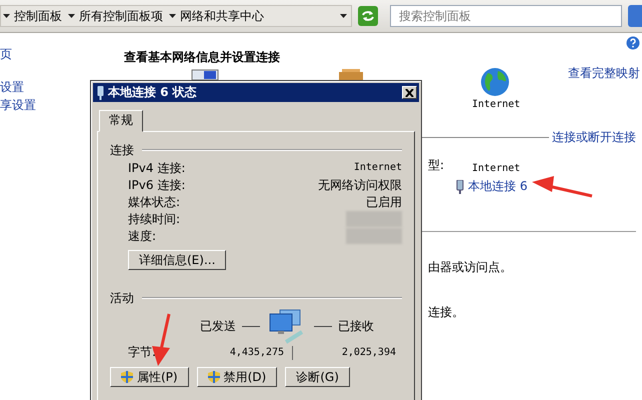 The image size is (642, 400). Describe the element at coordinates (506, 16) in the screenshot. I see `search-field: 搜索控制面板` at that location.